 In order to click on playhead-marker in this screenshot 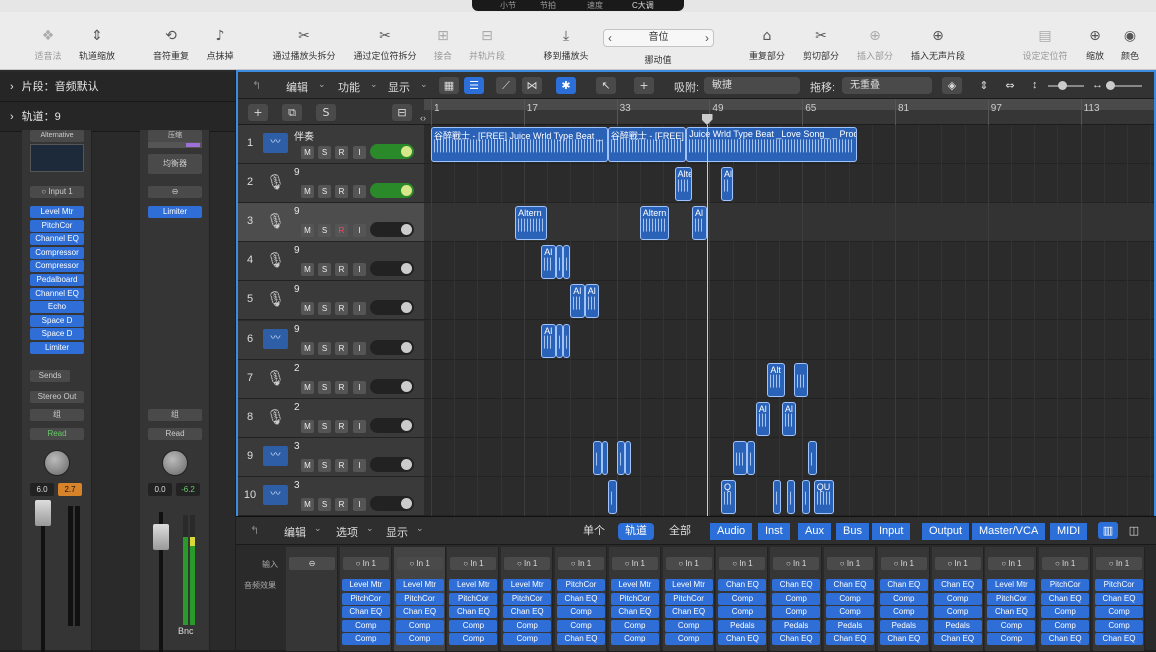, I will do `click(707, 119)`.